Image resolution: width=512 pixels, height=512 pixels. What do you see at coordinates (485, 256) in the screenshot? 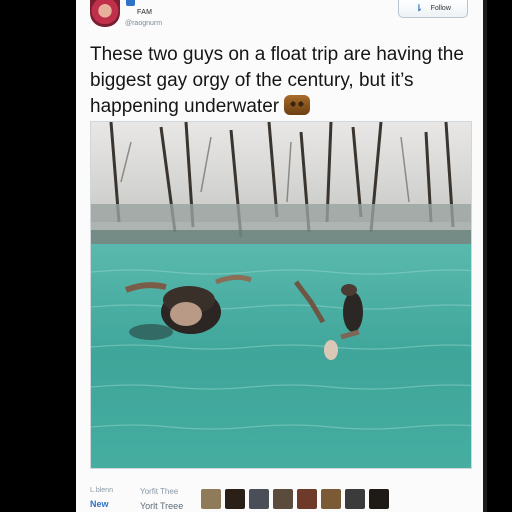
I see `card-border` at bounding box center [485, 256].